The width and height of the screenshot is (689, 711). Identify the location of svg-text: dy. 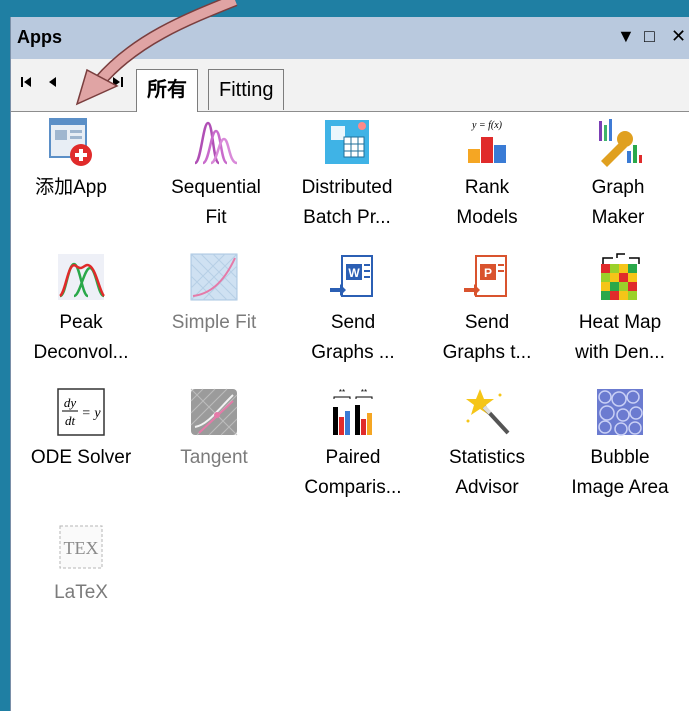
(70, 402).